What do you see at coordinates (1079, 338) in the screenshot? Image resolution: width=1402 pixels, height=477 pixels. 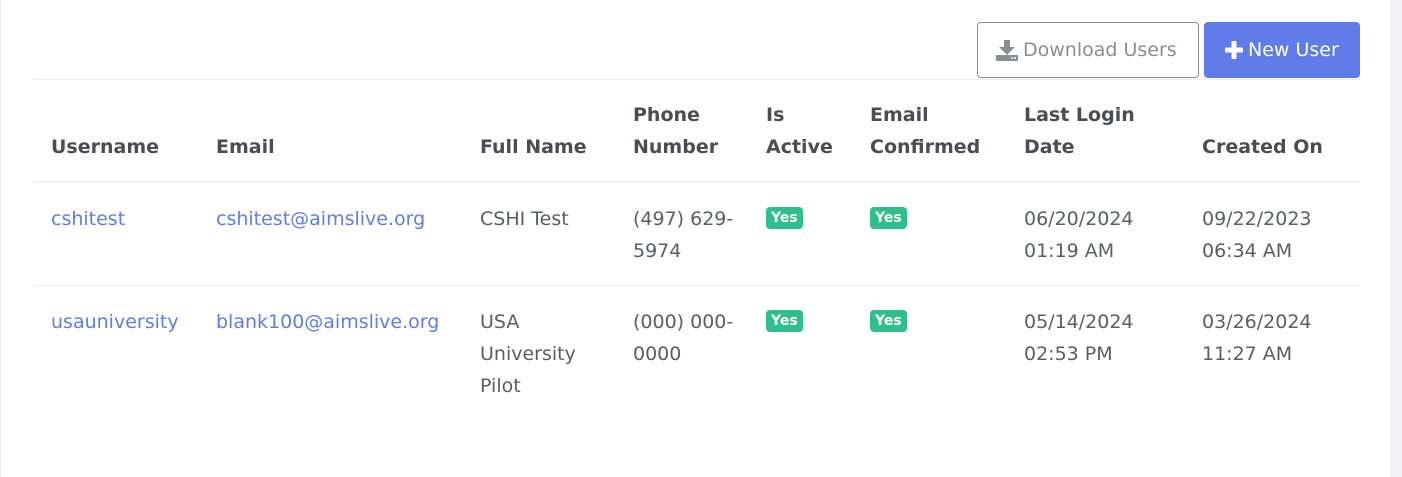 I see `last-login-cell: 05/14/2024 02:53 PM` at bounding box center [1079, 338].